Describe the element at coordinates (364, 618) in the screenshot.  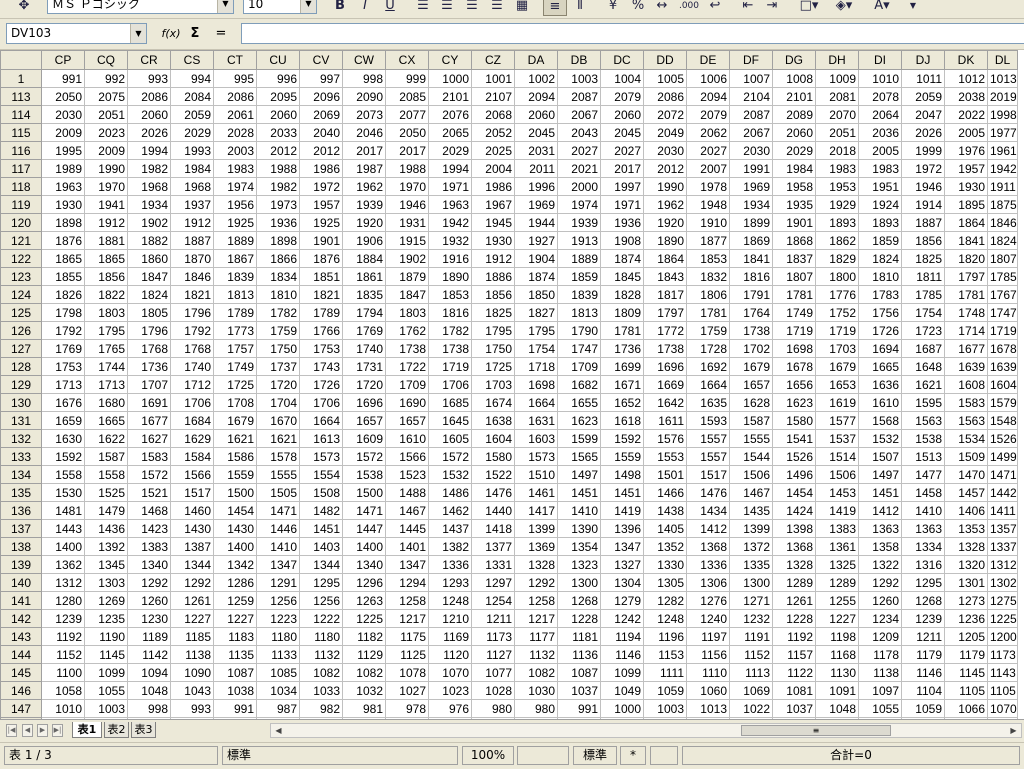
I see `cell: 1225` at that location.